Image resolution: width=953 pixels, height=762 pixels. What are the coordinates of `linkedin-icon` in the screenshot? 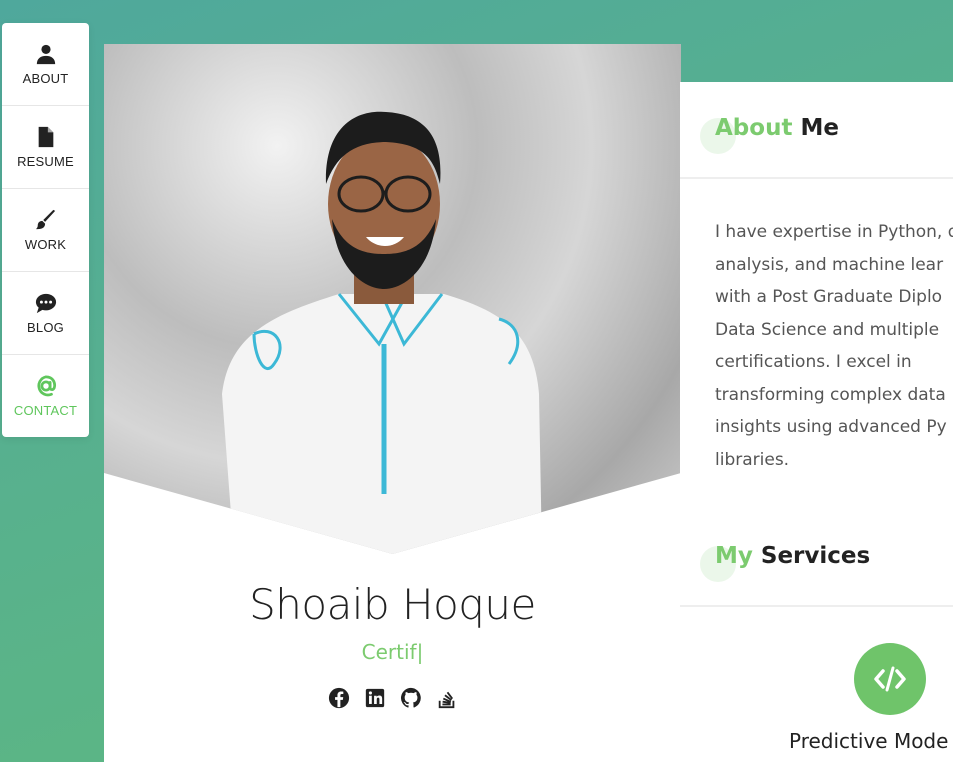 It's located at (375, 698).